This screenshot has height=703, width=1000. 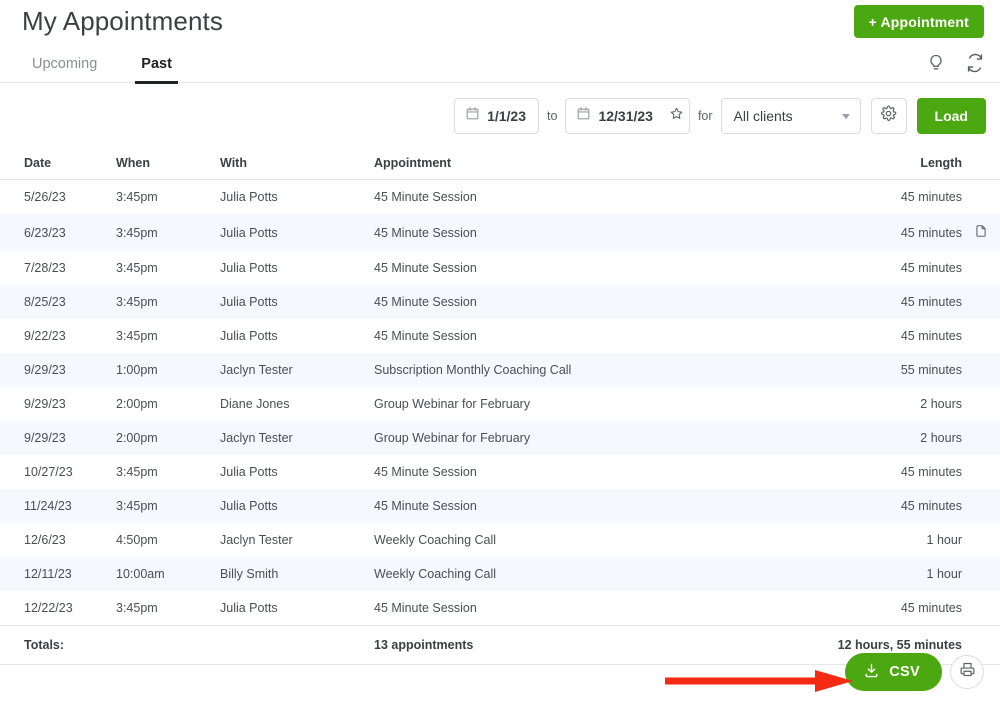 I want to click on add-appointment-button: + Appointment, so click(x=918, y=21).